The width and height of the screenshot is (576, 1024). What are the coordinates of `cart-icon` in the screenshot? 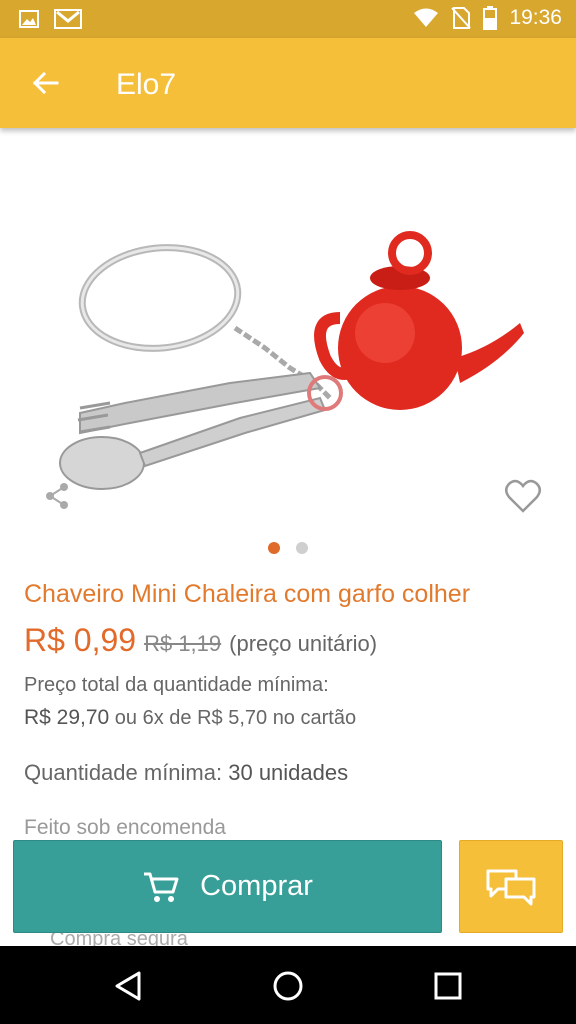 It's located at (161, 887).